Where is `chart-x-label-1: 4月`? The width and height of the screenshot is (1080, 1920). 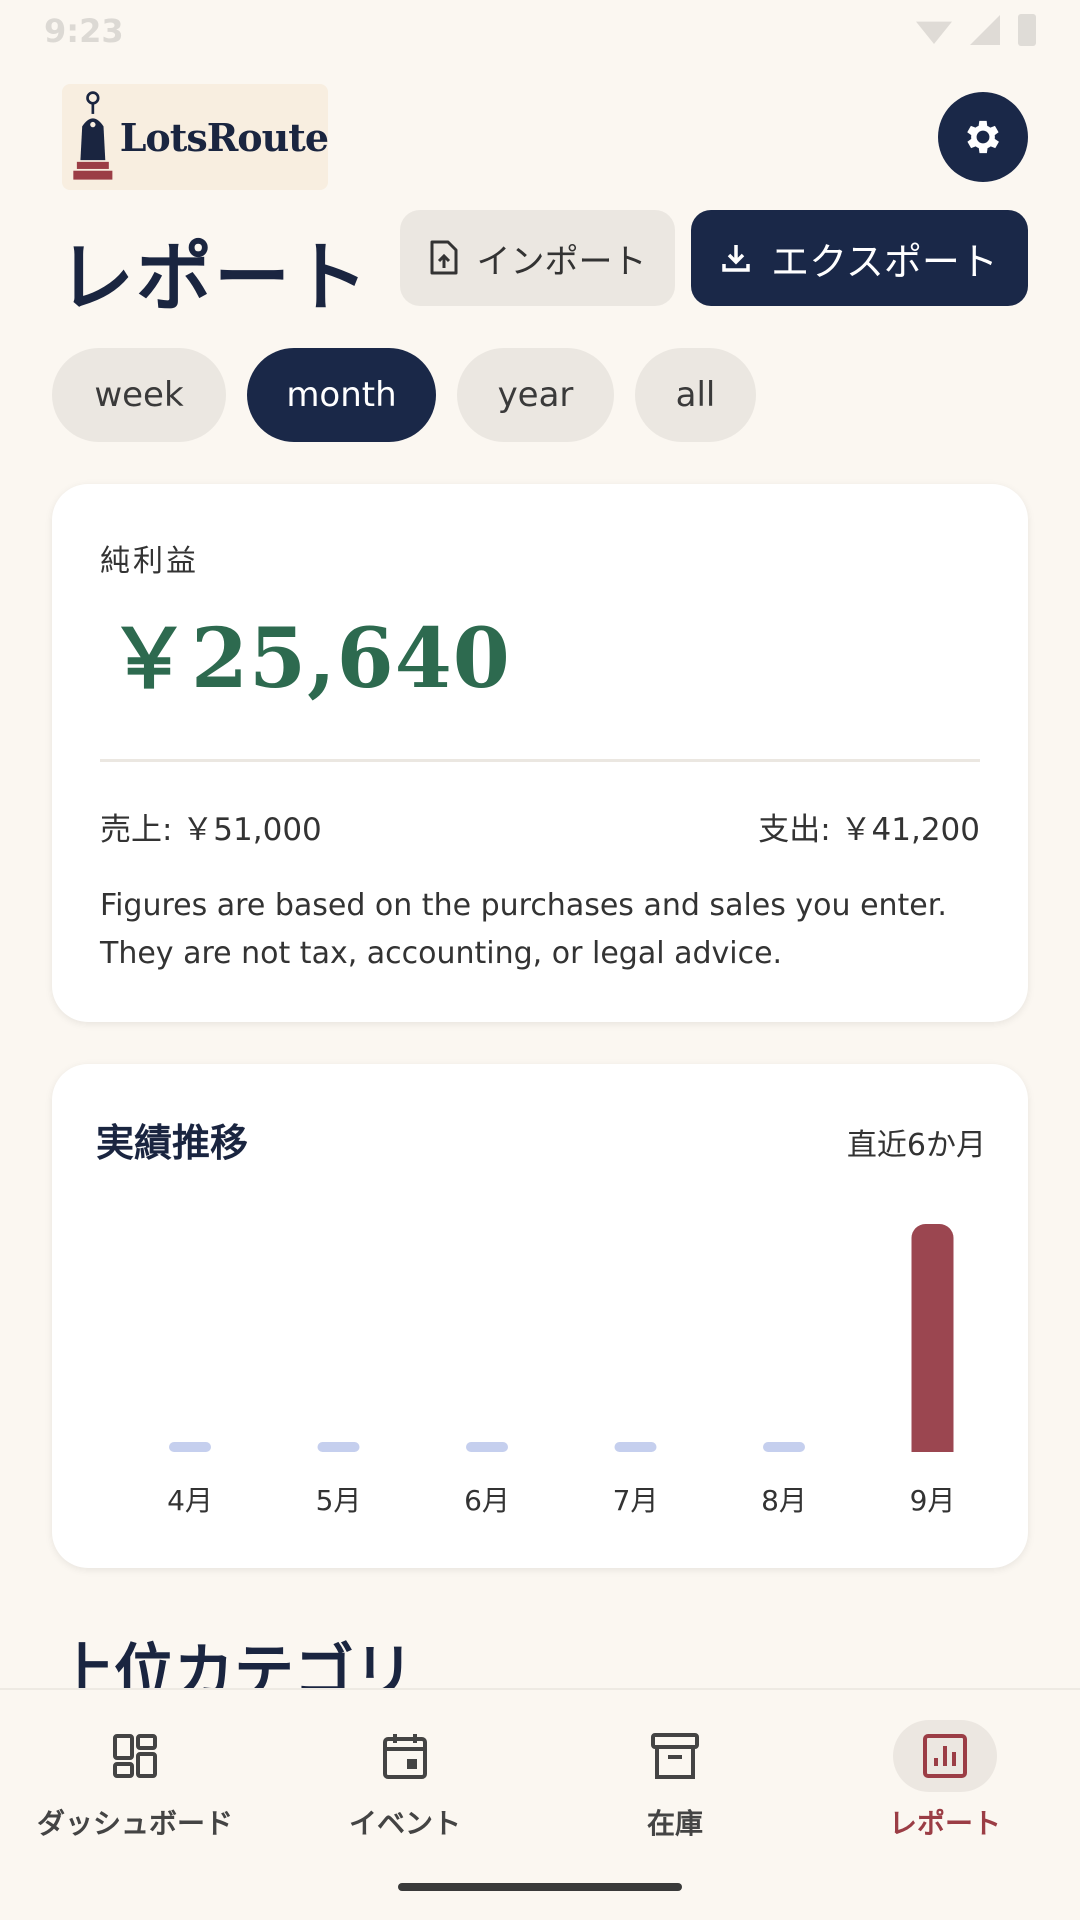 chart-x-label-1: 4月 is located at coordinates (190, 1500).